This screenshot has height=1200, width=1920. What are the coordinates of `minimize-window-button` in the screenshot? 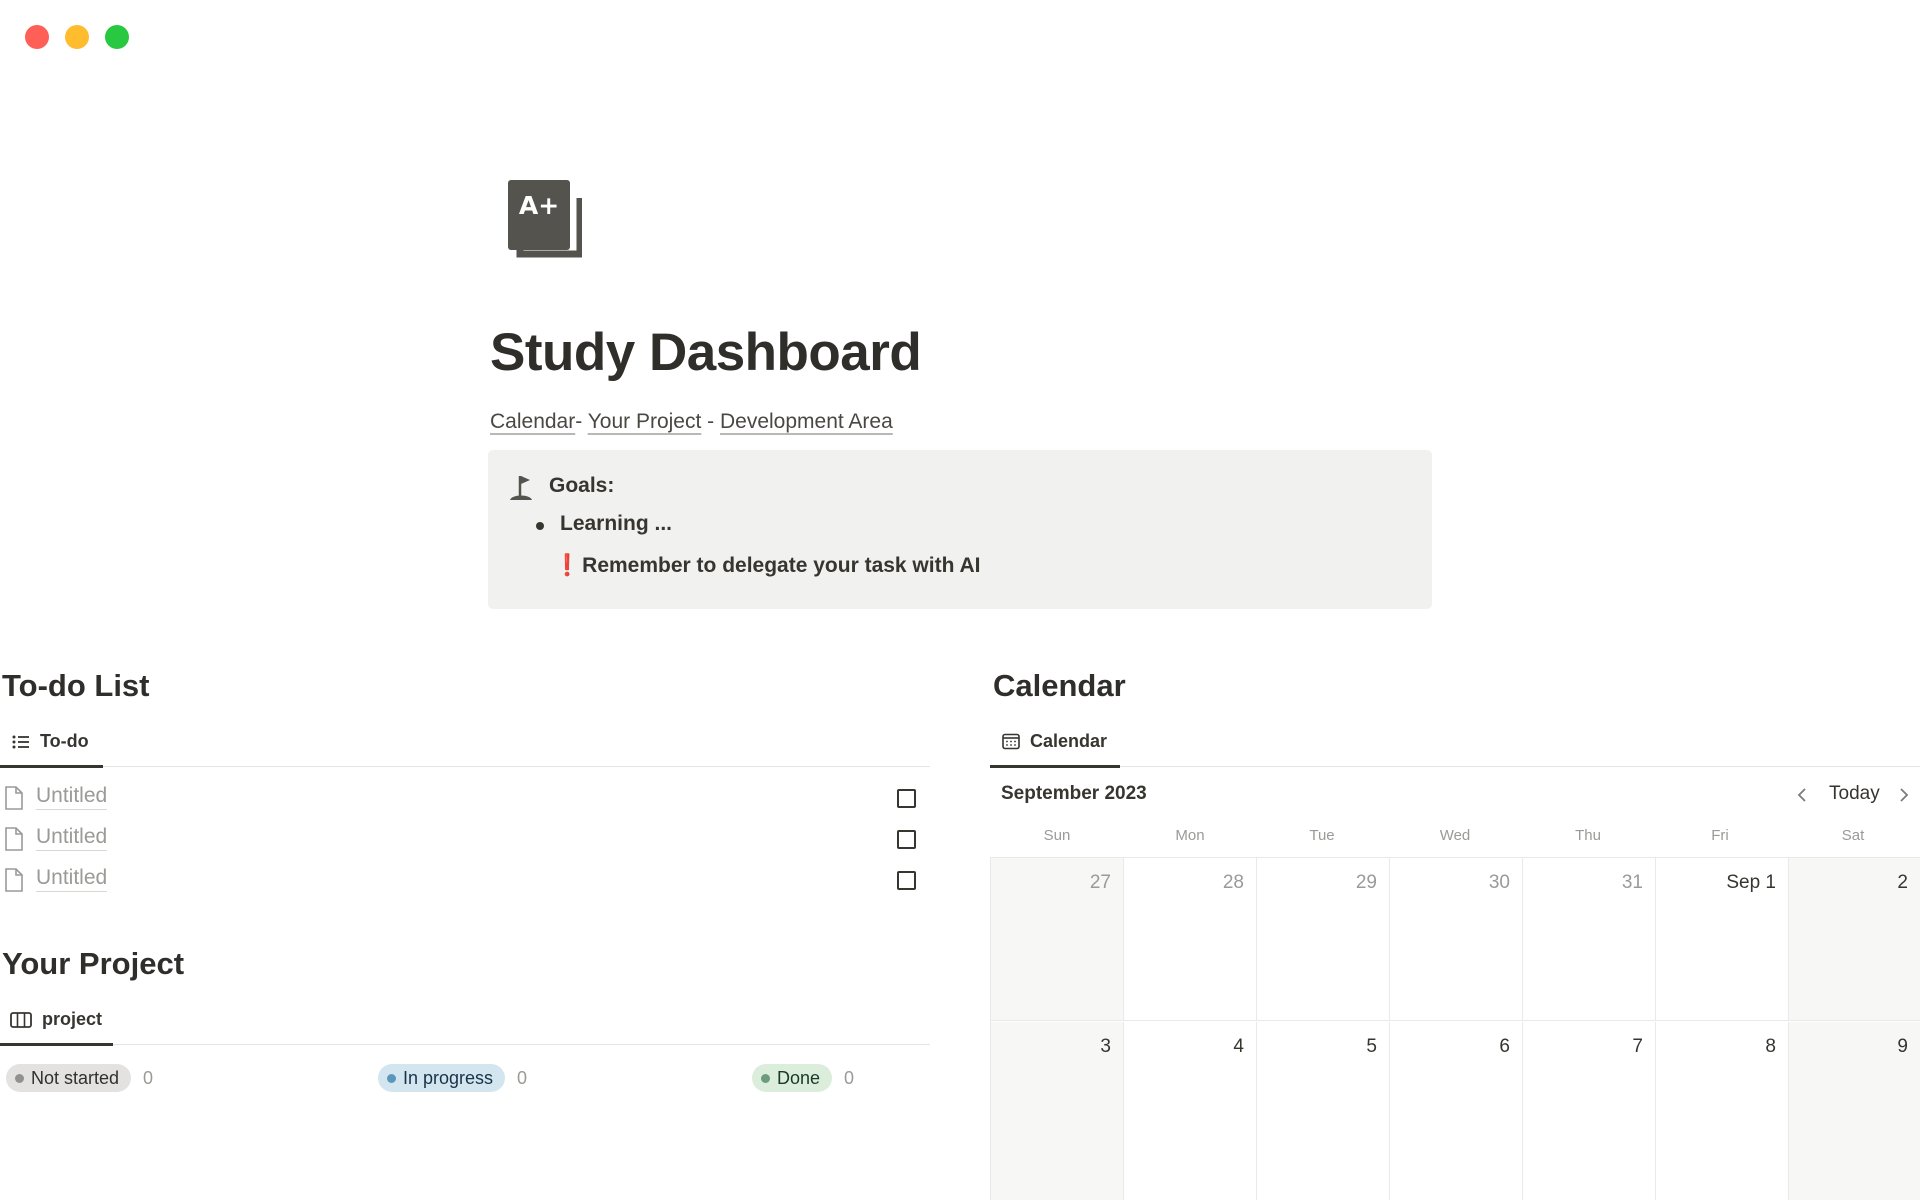 It's located at (77, 37).